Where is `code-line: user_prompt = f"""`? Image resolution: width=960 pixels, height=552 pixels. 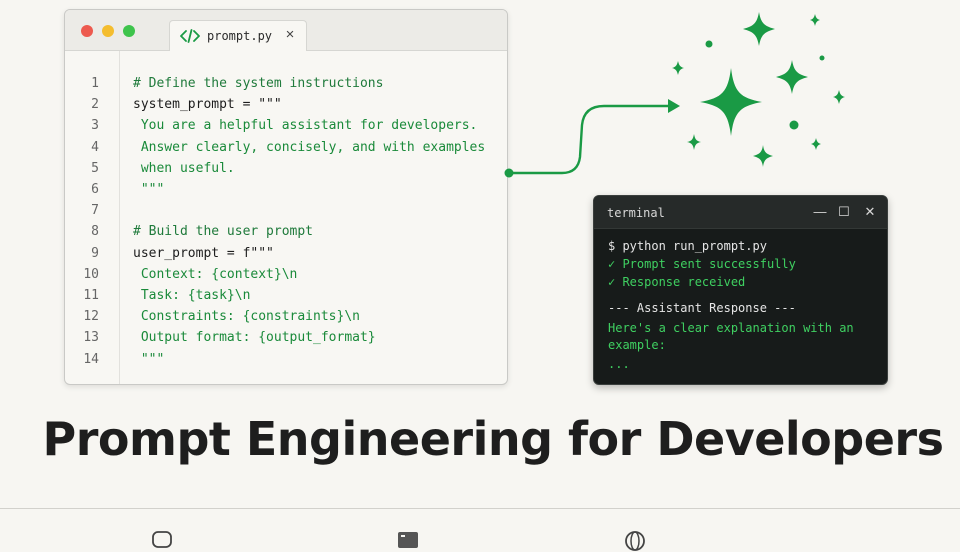
code-line: user_prompt = f""" is located at coordinates (203, 253).